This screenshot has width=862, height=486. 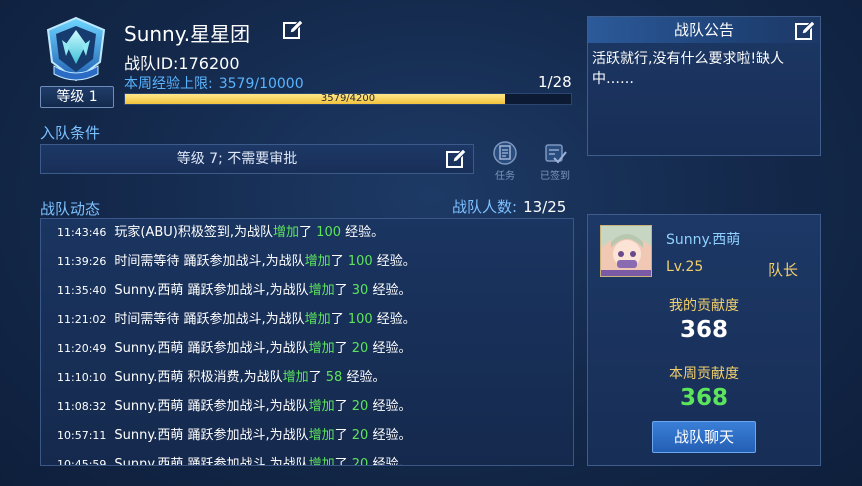 I want to click on feed-entry-text: 玩家(ABU)积极签到,为战队, so click(x=194, y=232).